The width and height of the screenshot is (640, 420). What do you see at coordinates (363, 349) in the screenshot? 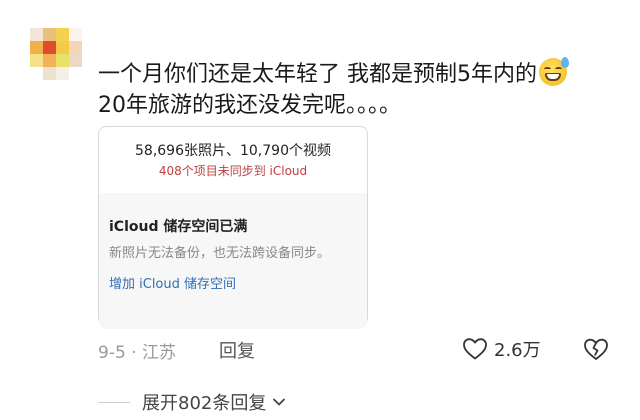
I see `comment-meta-row: 9-5 · 江苏 回复 2.6万` at bounding box center [363, 349].